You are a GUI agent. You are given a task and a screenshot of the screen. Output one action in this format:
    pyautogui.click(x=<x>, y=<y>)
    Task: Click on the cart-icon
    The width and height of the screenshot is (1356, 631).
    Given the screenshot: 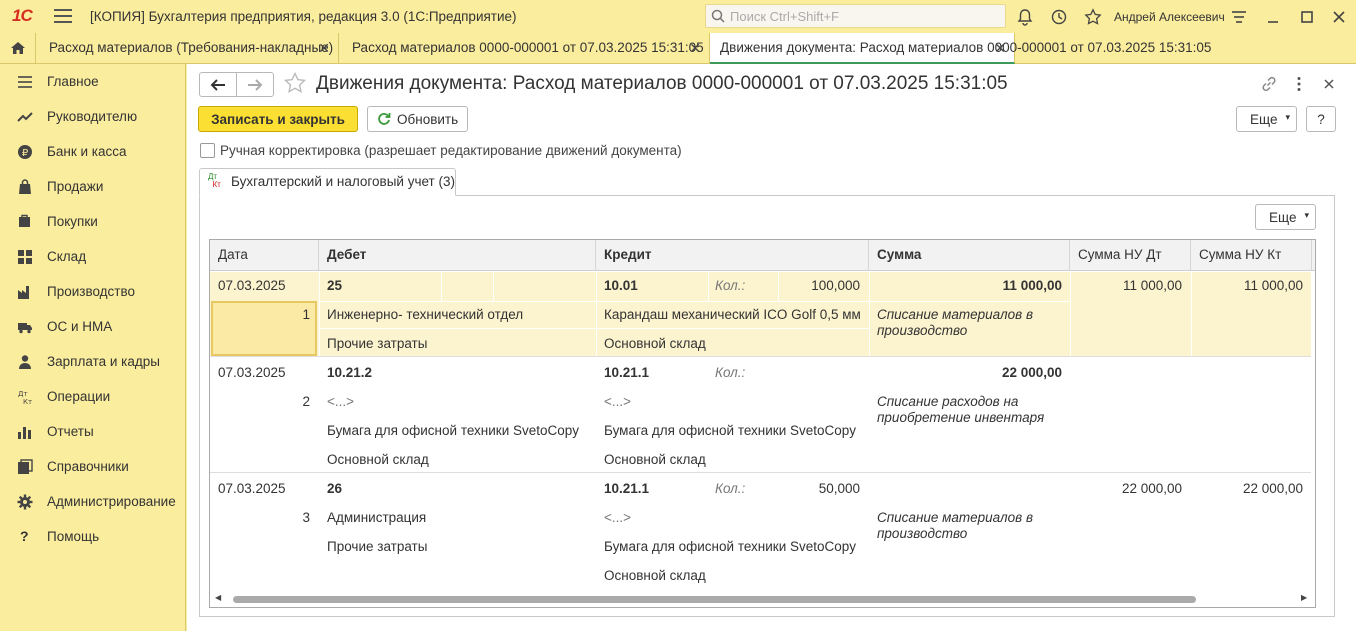 What is the action you would take?
    pyautogui.click(x=24, y=220)
    